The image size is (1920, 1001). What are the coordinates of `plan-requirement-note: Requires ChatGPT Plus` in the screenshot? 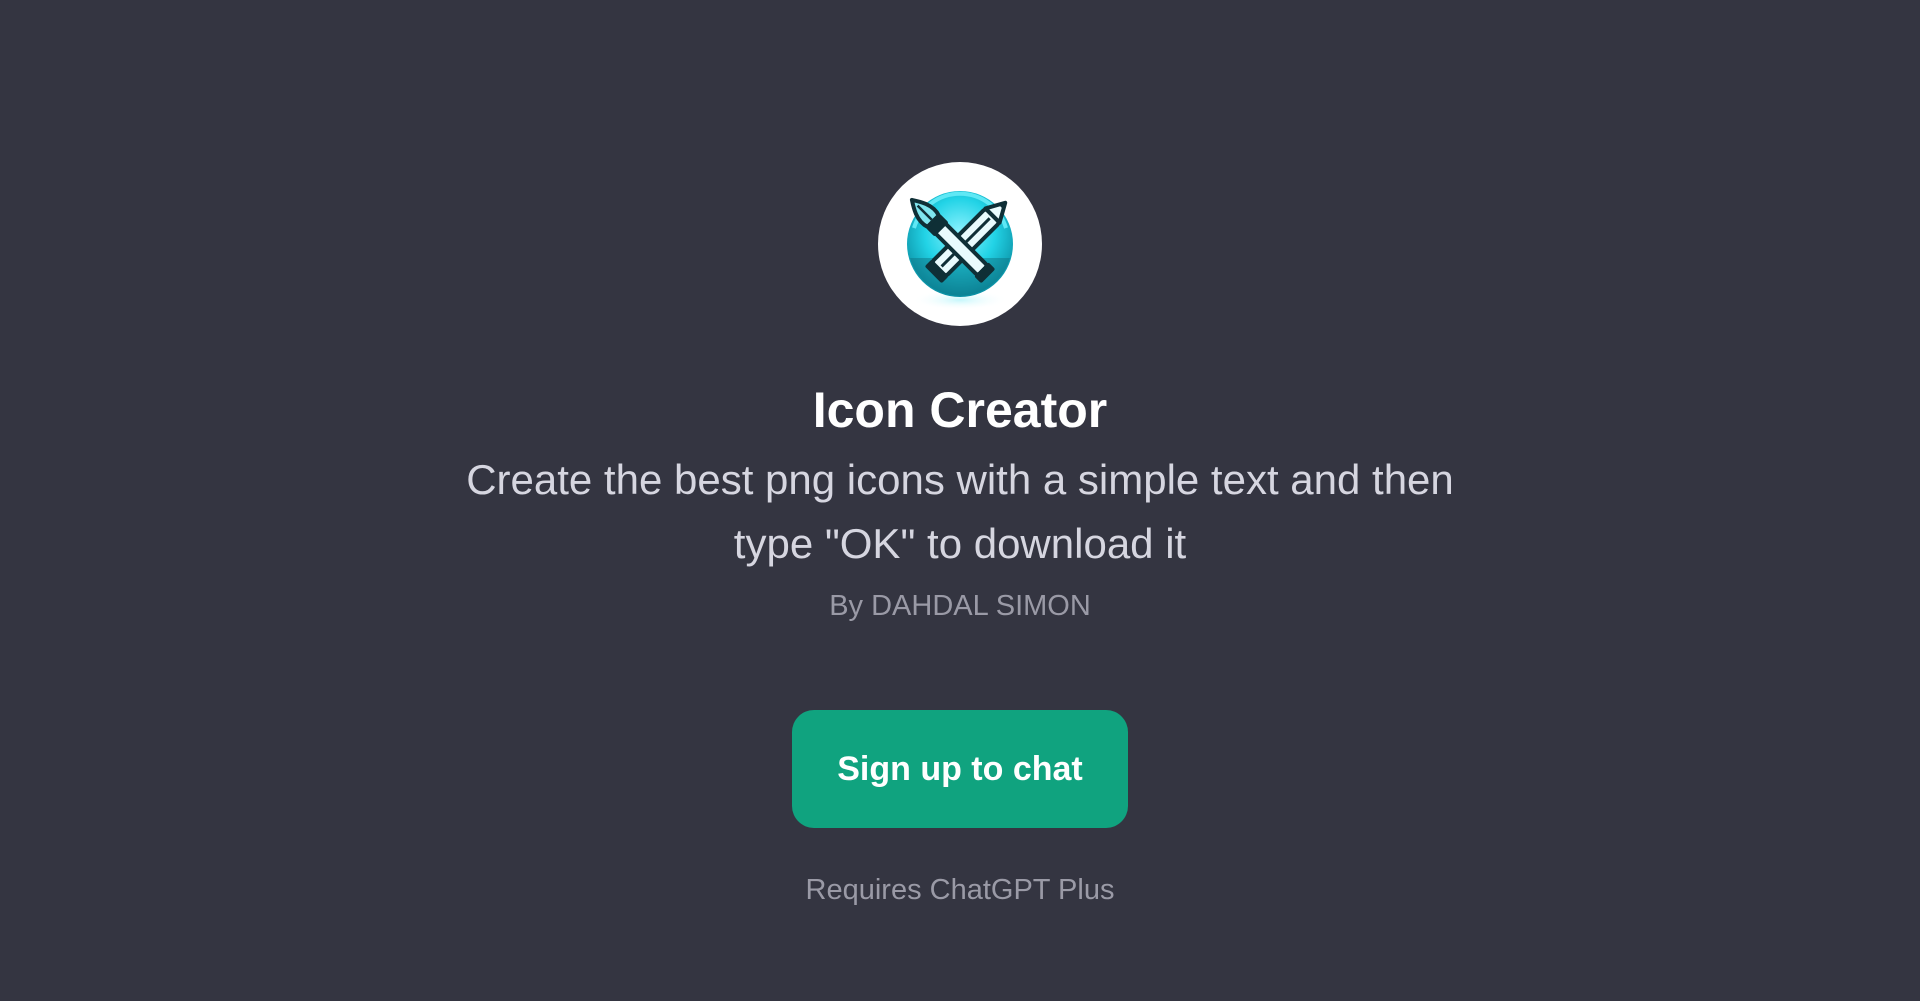 It's located at (960, 890).